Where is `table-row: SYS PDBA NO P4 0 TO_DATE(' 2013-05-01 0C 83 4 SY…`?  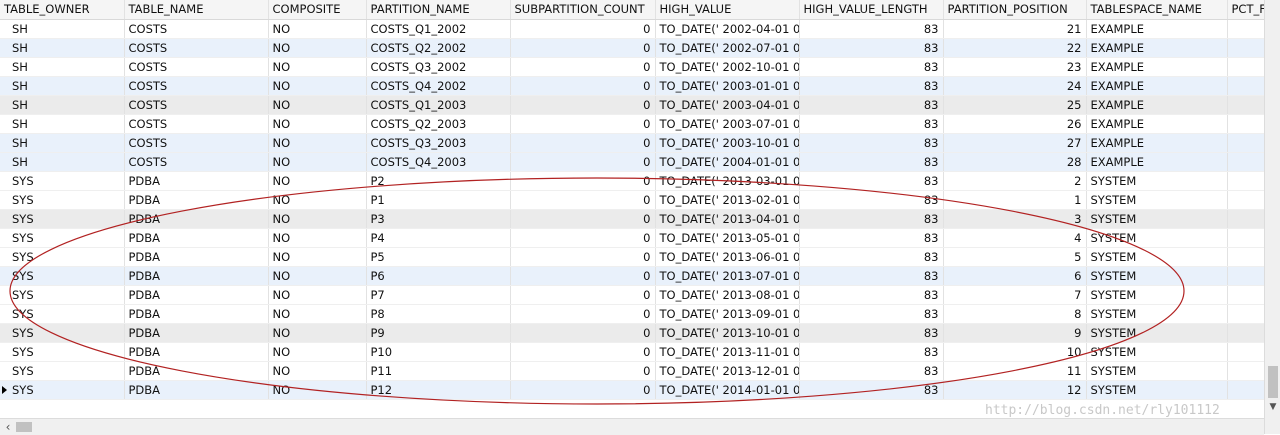
table-row: SYS PDBA NO P4 0 TO_DATE(' 2013-05-01 0C 83 4 SY… is located at coordinates (632, 238).